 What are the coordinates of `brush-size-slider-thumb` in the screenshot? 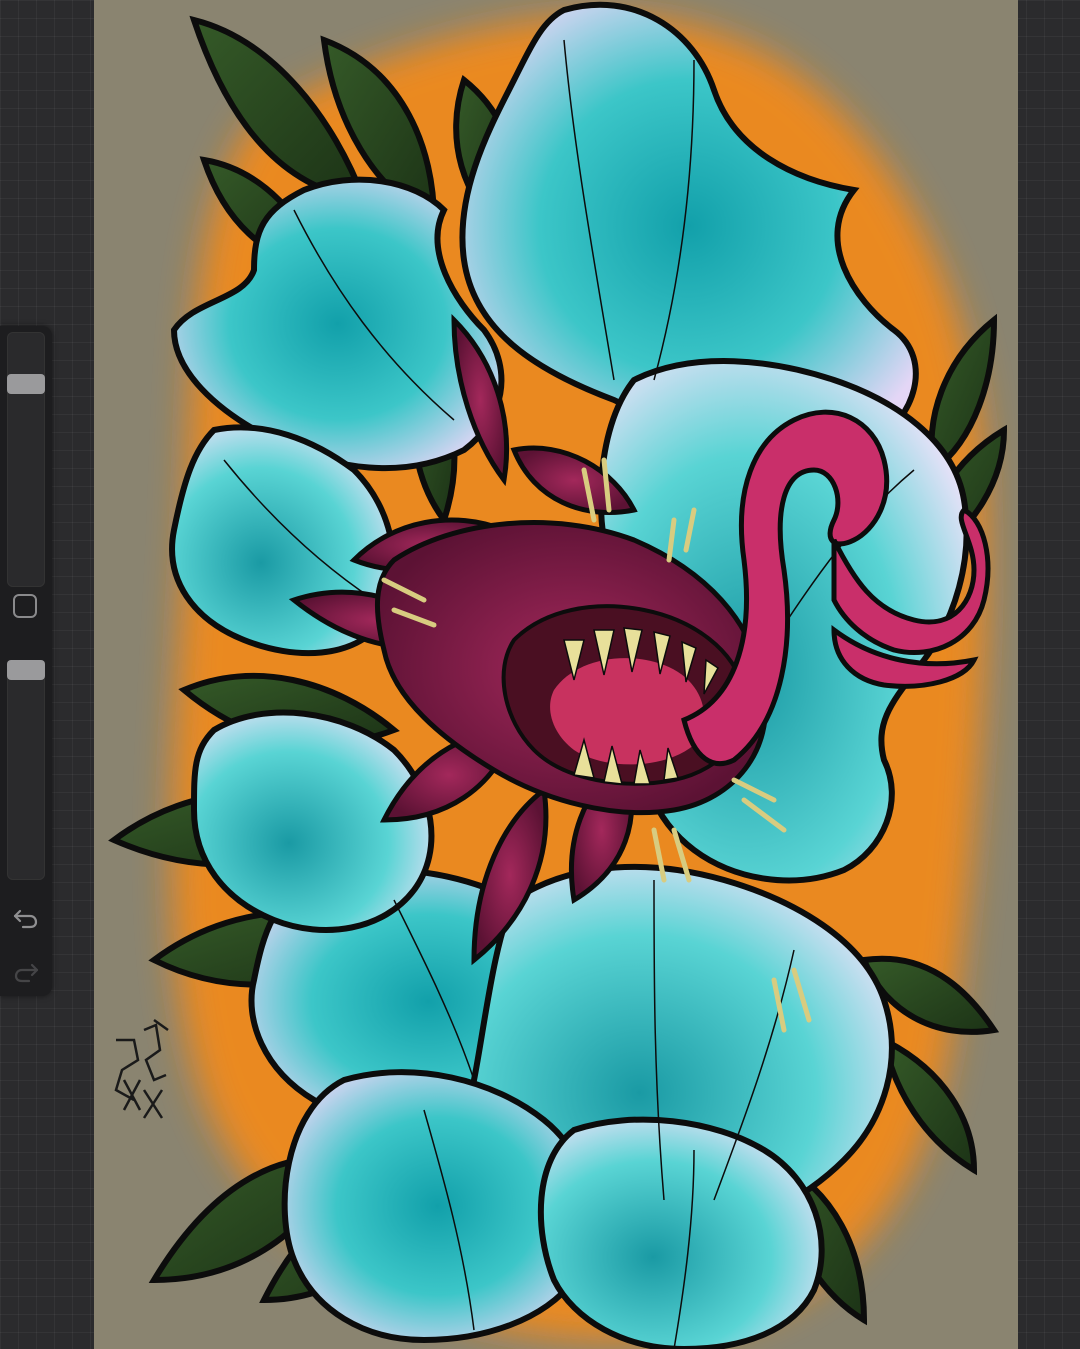 It's located at (26, 384).